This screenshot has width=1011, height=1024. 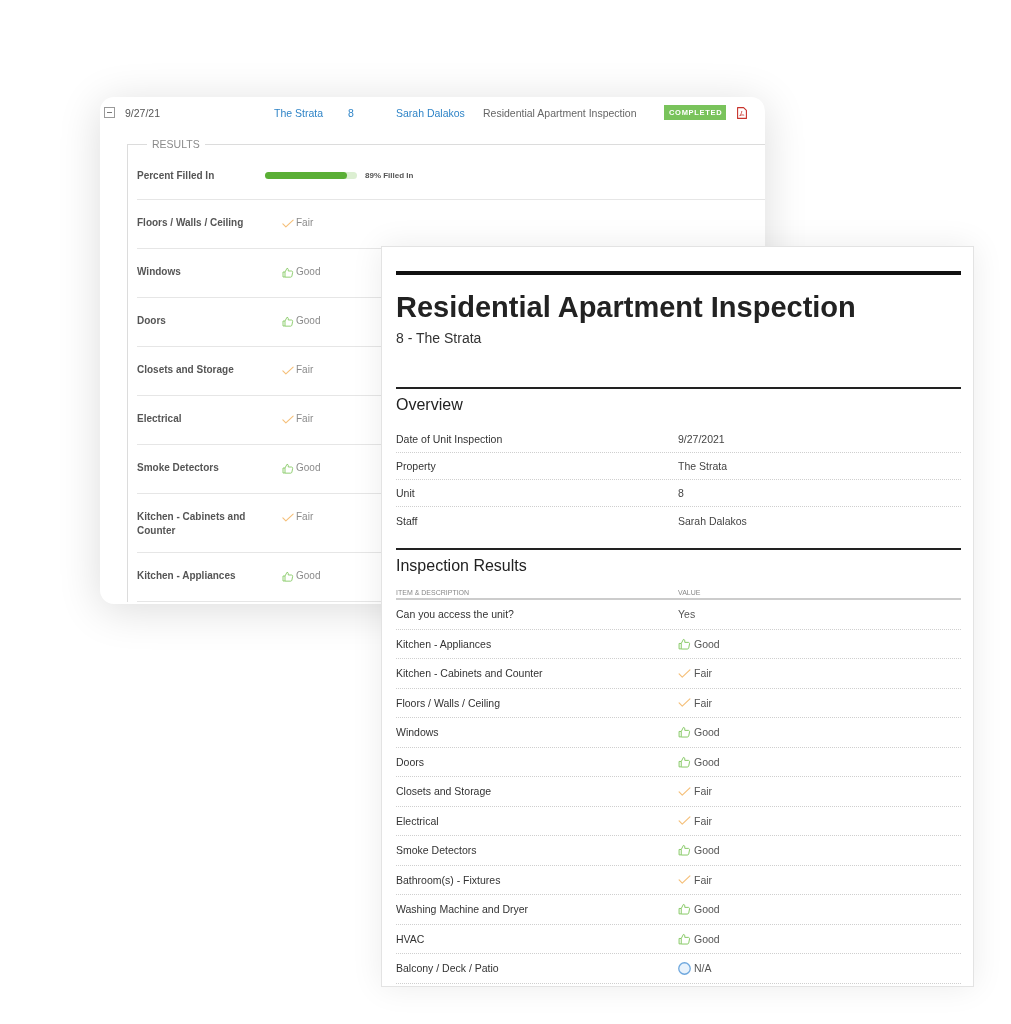 I want to click on item-label: Bathroom(s) - Fixtures, so click(x=449, y=879).